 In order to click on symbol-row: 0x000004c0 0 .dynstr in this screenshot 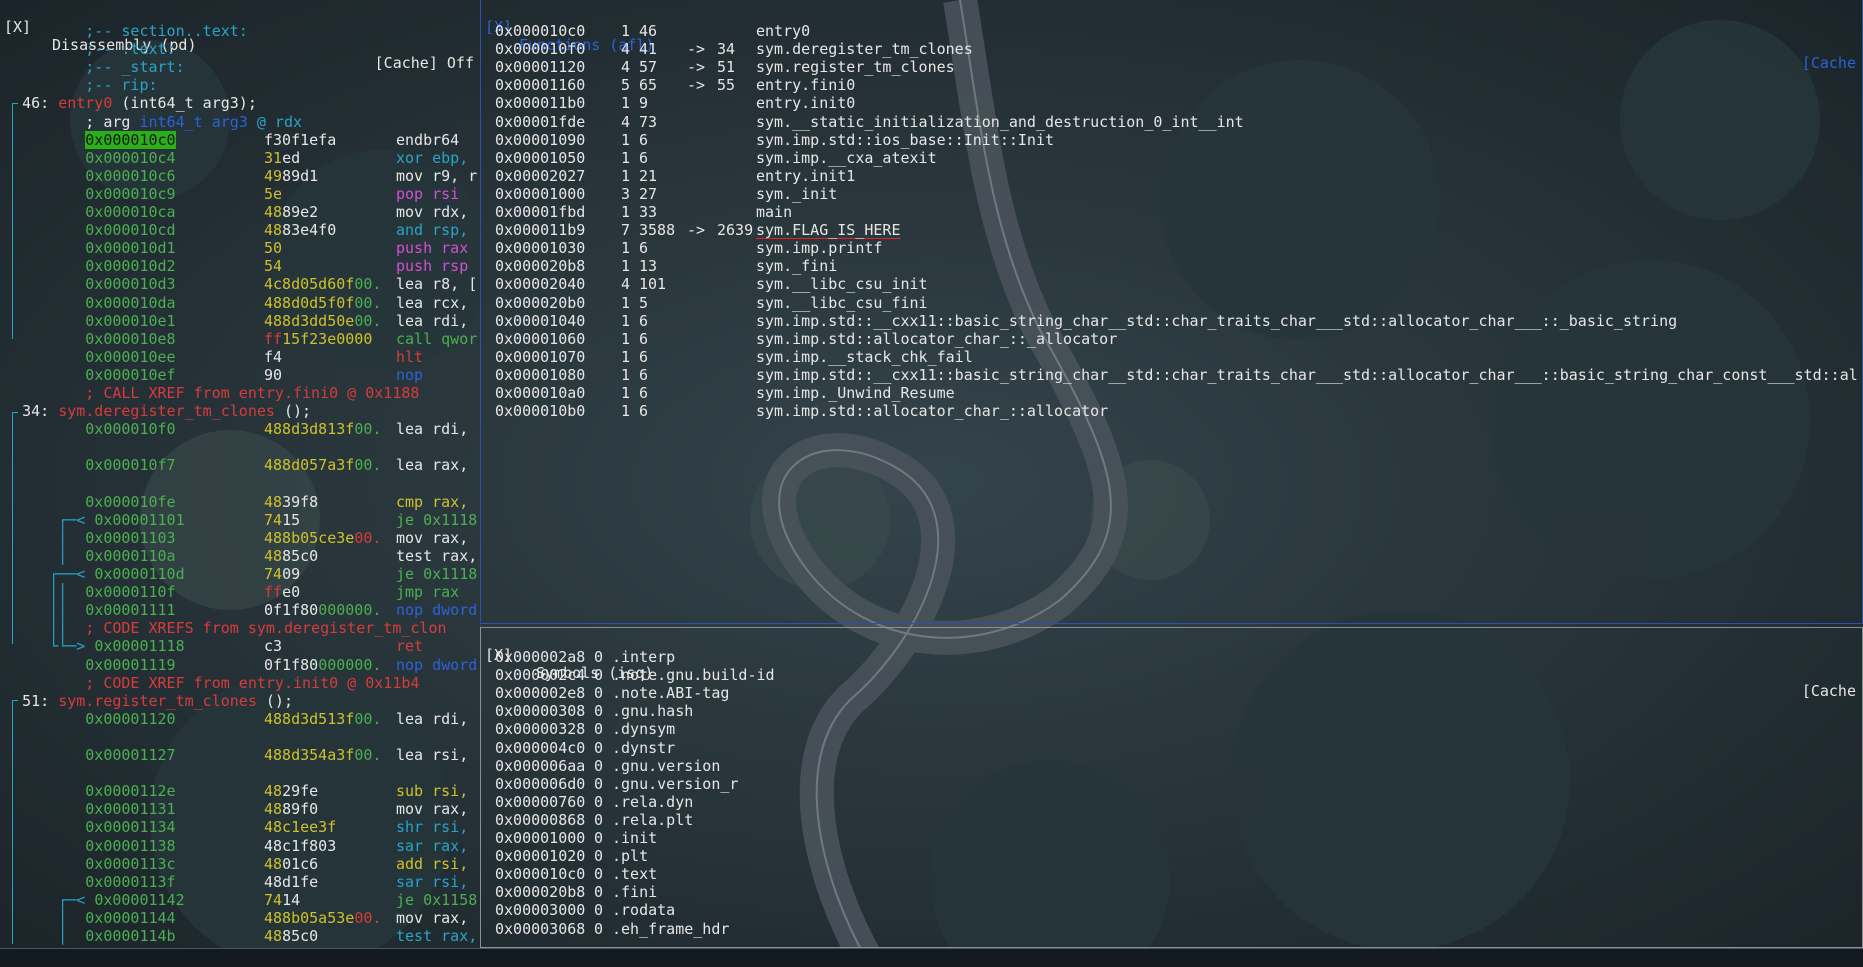, I will do `click(1177, 748)`.